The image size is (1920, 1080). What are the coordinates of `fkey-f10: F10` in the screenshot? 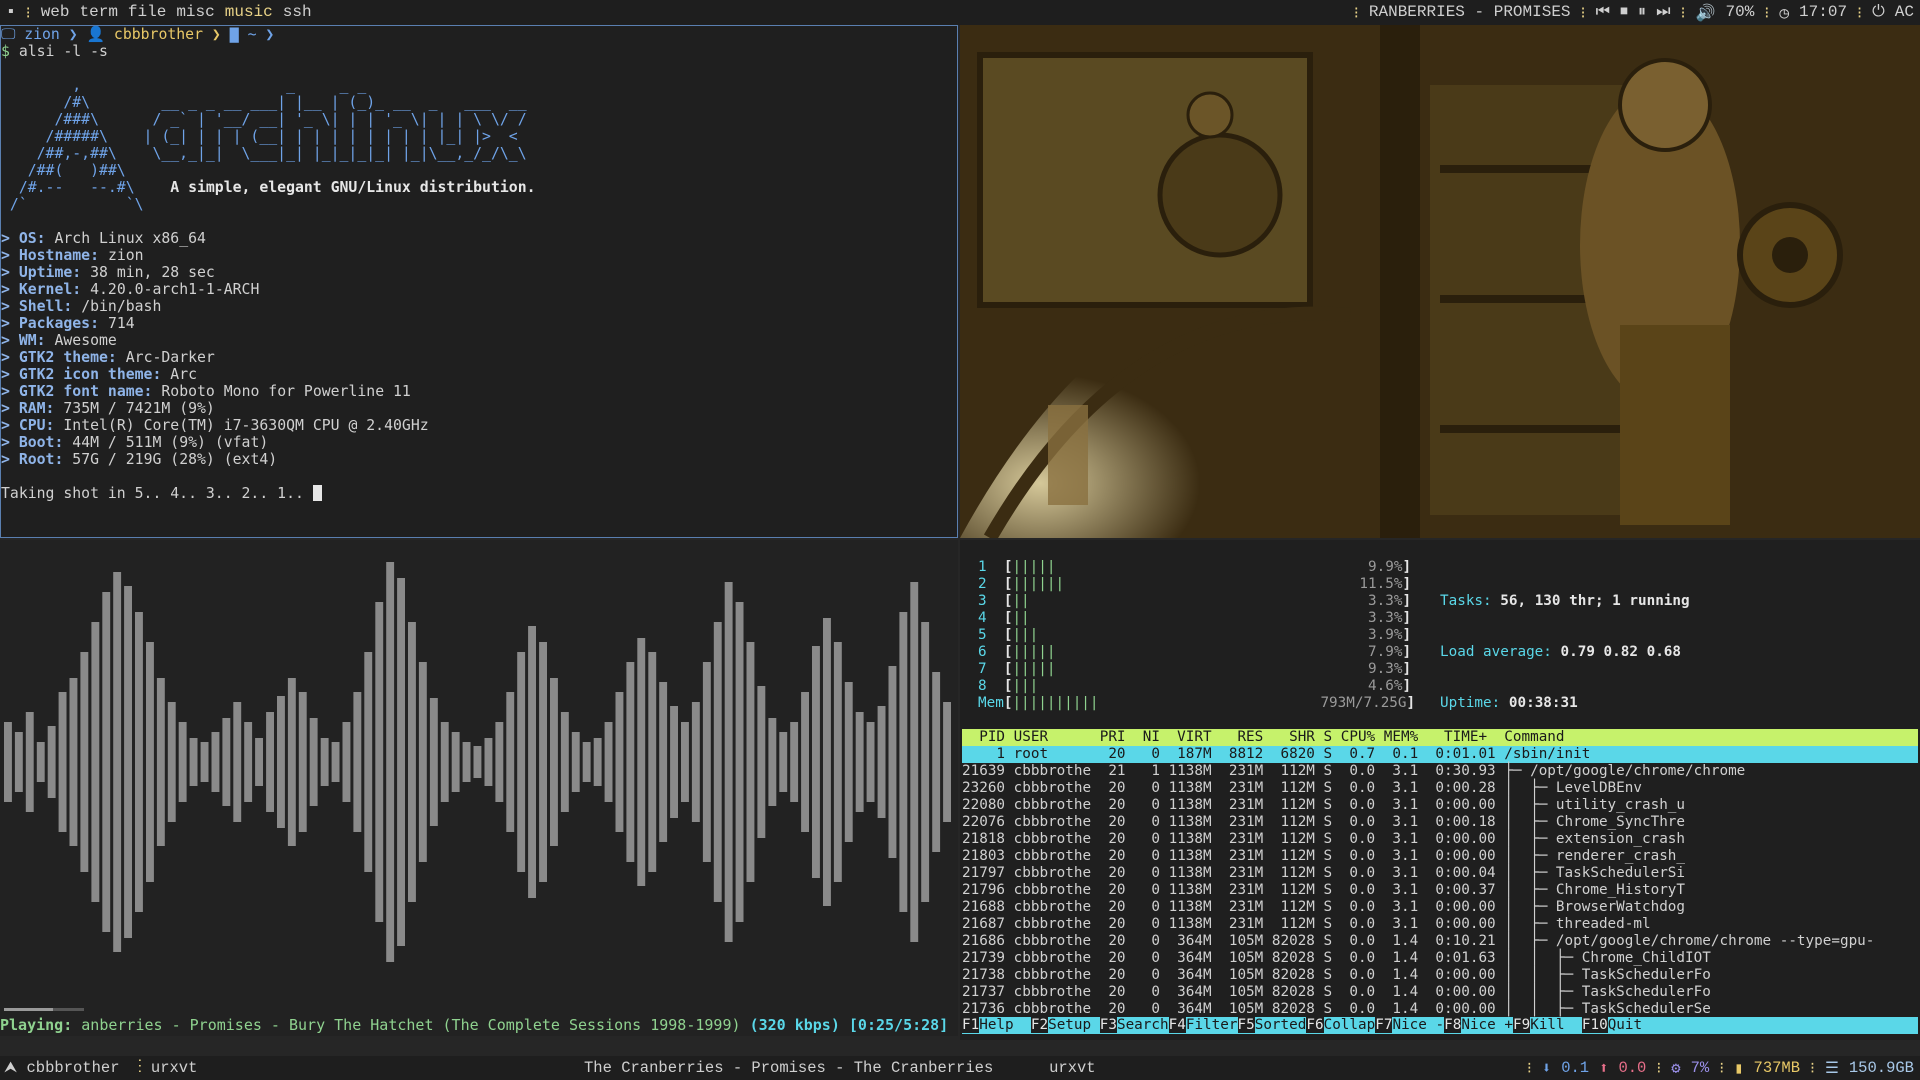 It's located at (1594, 1025).